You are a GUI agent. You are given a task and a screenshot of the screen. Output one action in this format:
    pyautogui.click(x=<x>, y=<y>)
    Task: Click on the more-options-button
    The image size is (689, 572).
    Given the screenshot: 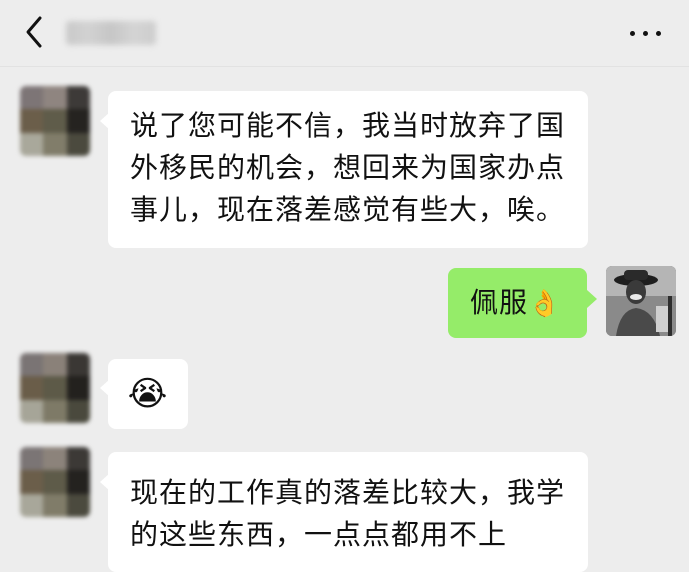 What is the action you would take?
    pyautogui.click(x=646, y=33)
    